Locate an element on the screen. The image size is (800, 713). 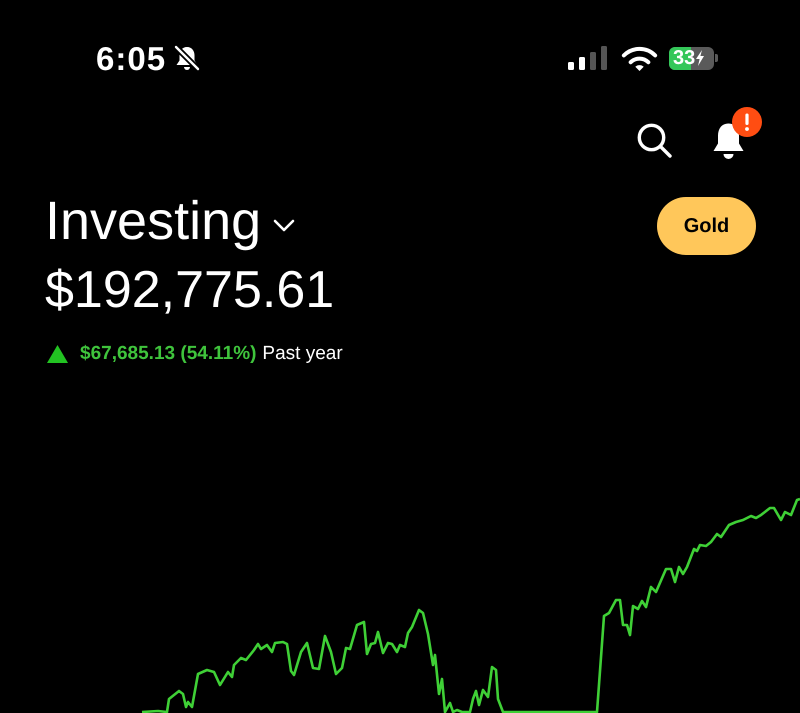
battery-percentage: 33 is located at coordinates (684, 58).